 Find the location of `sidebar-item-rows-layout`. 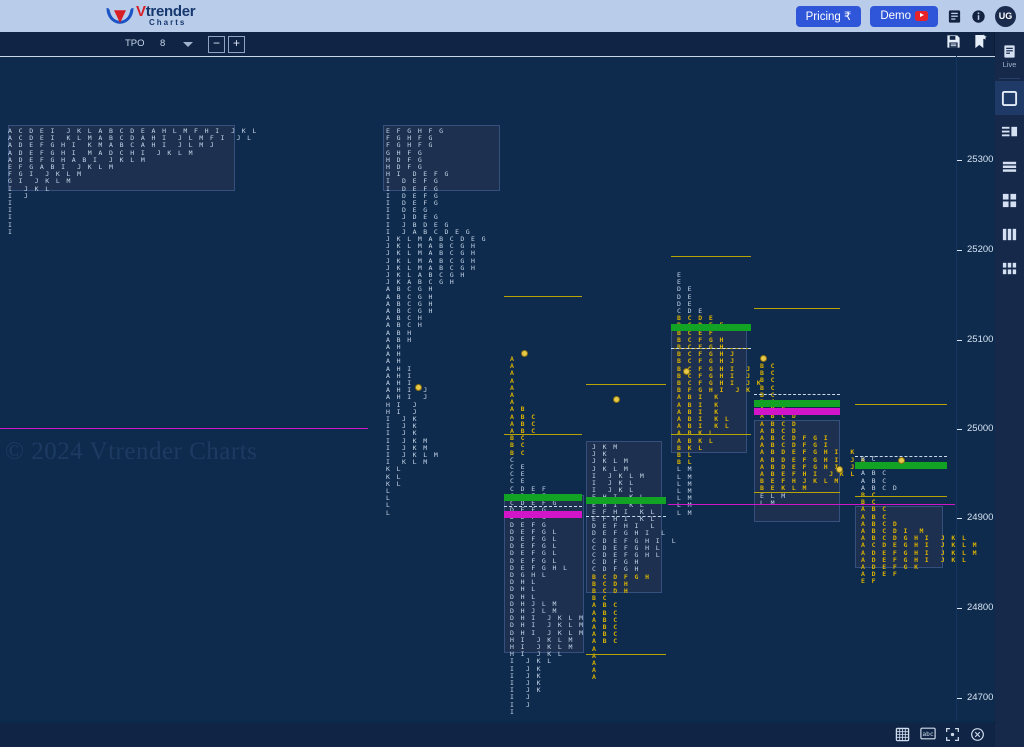

sidebar-item-rows-layout is located at coordinates (1009, 166).